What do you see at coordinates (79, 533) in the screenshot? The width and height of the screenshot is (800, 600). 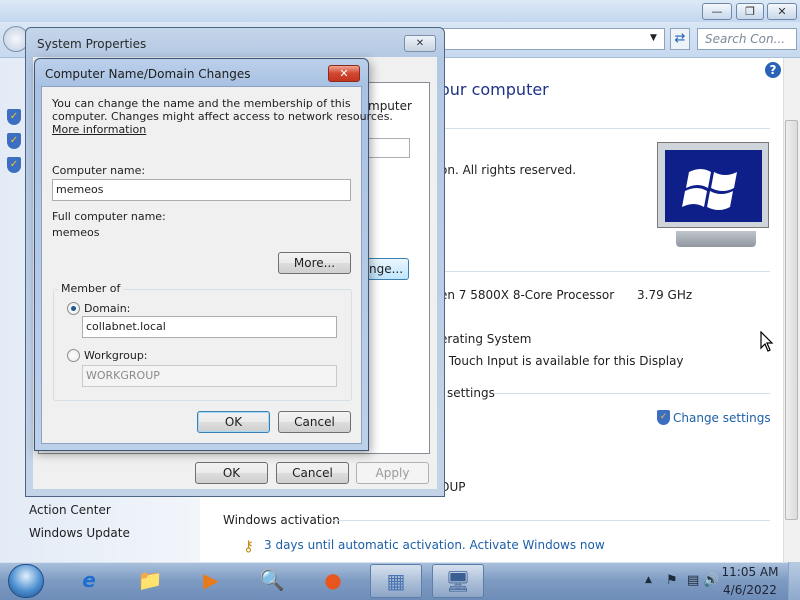 I see `sidebar-item-windows-update: Windows Update` at bounding box center [79, 533].